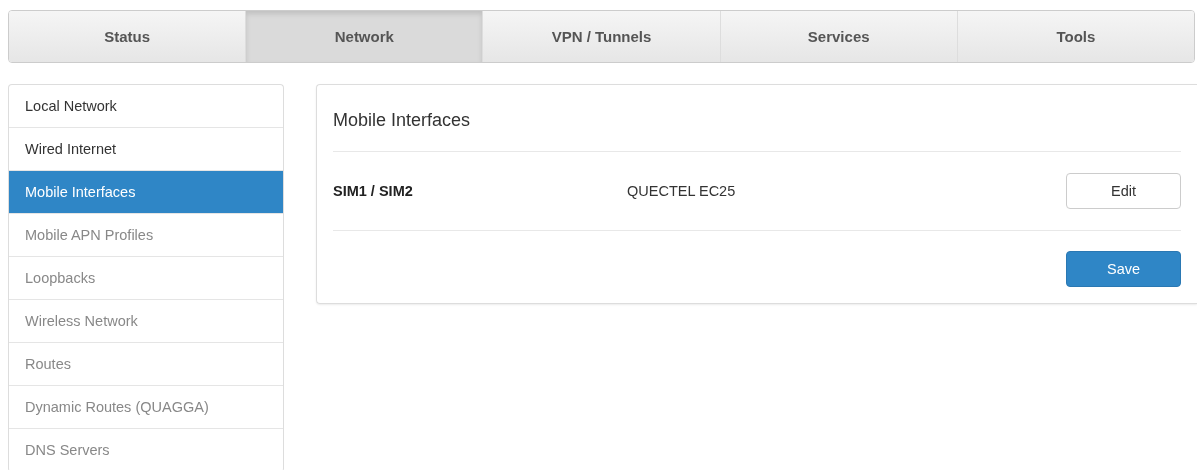 The height and width of the screenshot is (470, 1197). Describe the element at coordinates (365, 36) in the screenshot. I see `nav-tab: Network` at that location.